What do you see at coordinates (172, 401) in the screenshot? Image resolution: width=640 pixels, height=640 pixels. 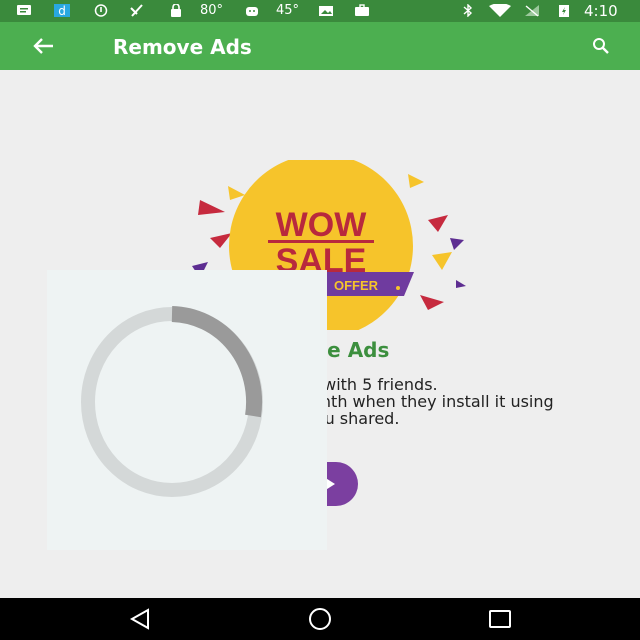 I see `loading-spinner-icon` at bounding box center [172, 401].